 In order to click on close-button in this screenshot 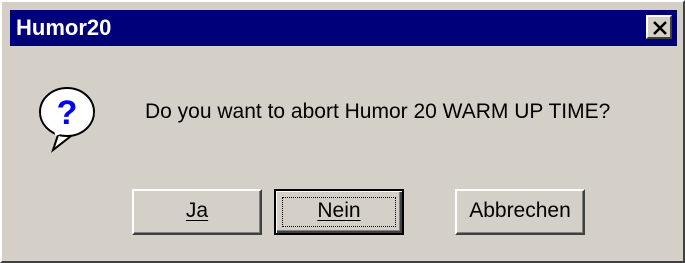, I will do `click(659, 27)`.